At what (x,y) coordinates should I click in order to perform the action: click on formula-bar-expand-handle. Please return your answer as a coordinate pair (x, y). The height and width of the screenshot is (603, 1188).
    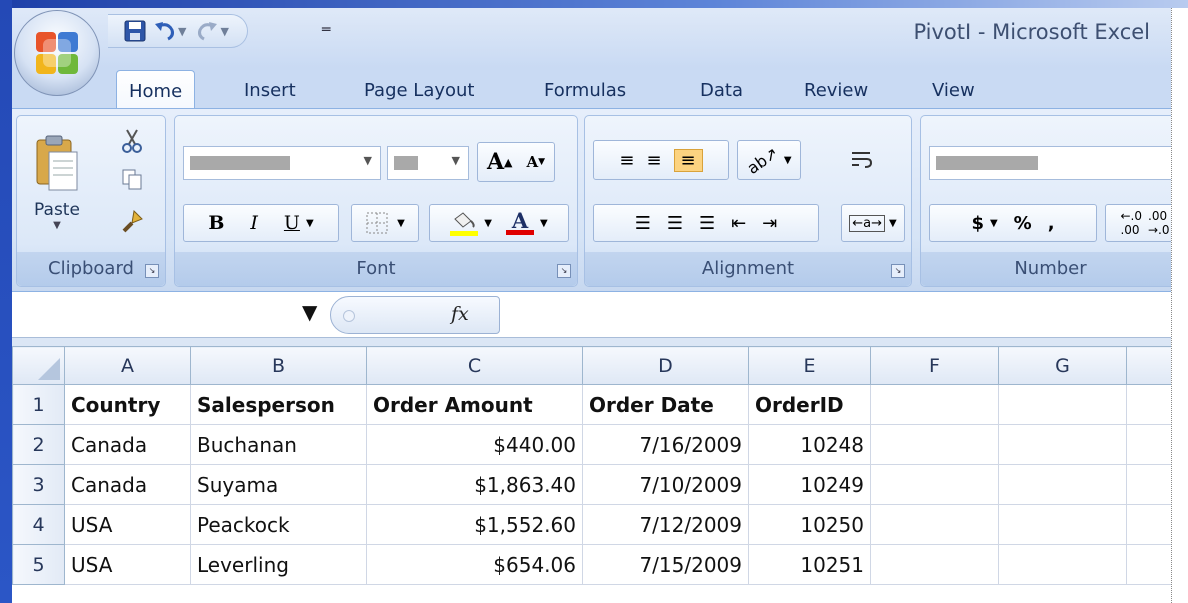
    Looking at the image, I should click on (349, 316).